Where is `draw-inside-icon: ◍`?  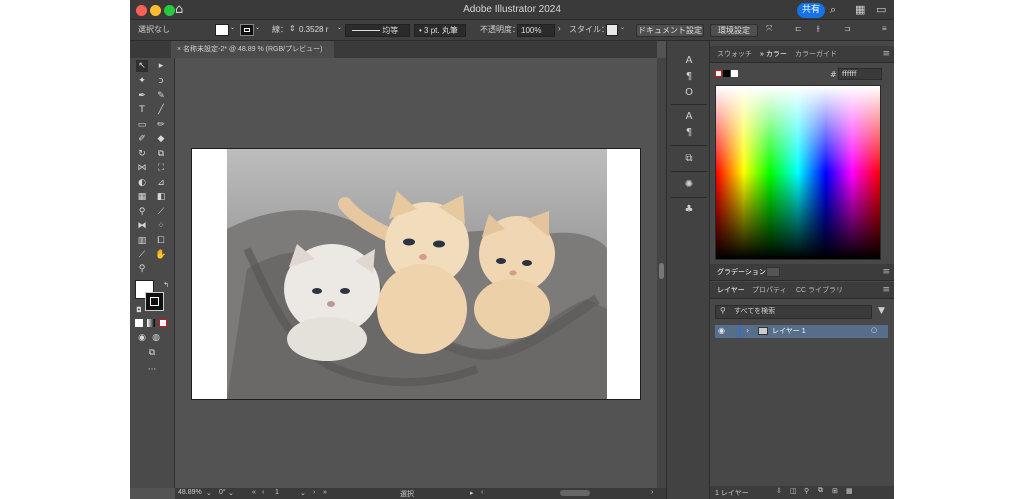 draw-inside-icon: ◍ is located at coordinates (156, 338).